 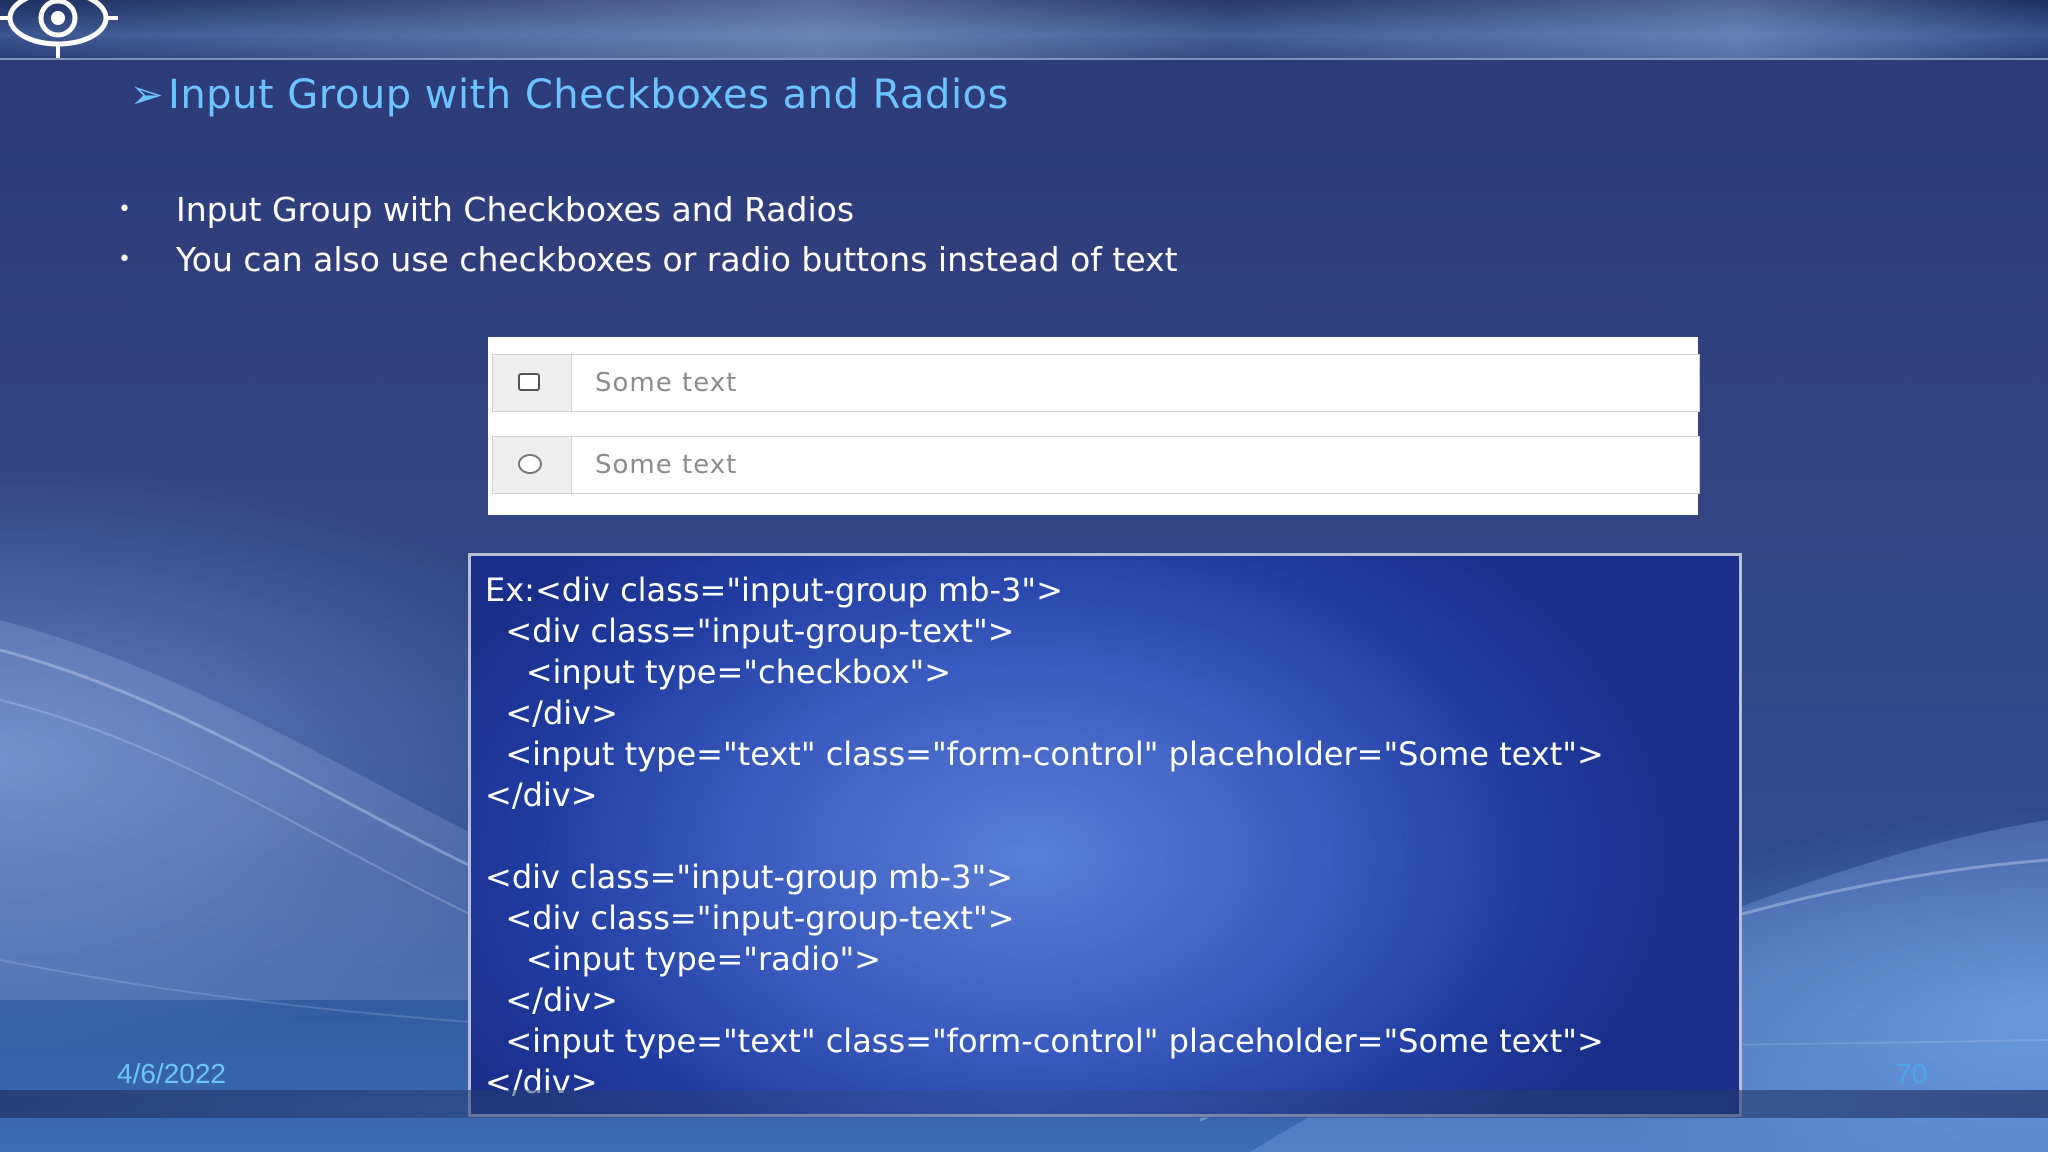 I want to click on bullet-text: Input Group with Checkboxes and Radios, so click(x=515, y=209).